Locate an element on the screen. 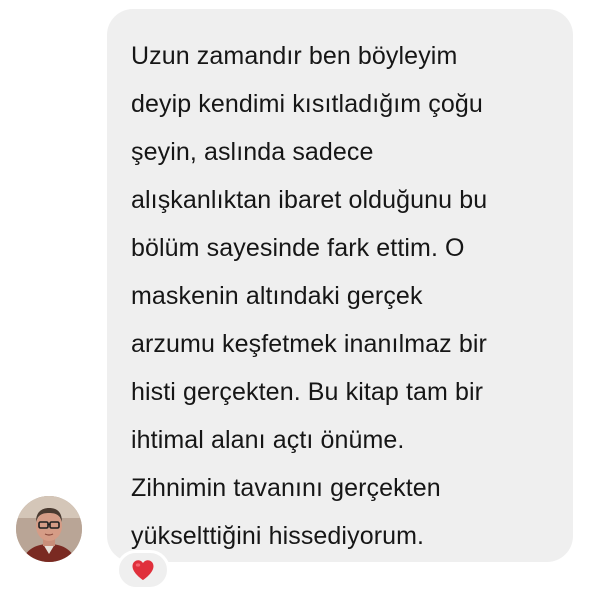 This screenshot has width=594, height=598. message-line: arzumu keşfetmek inanılmaz bir is located at coordinates (309, 344).